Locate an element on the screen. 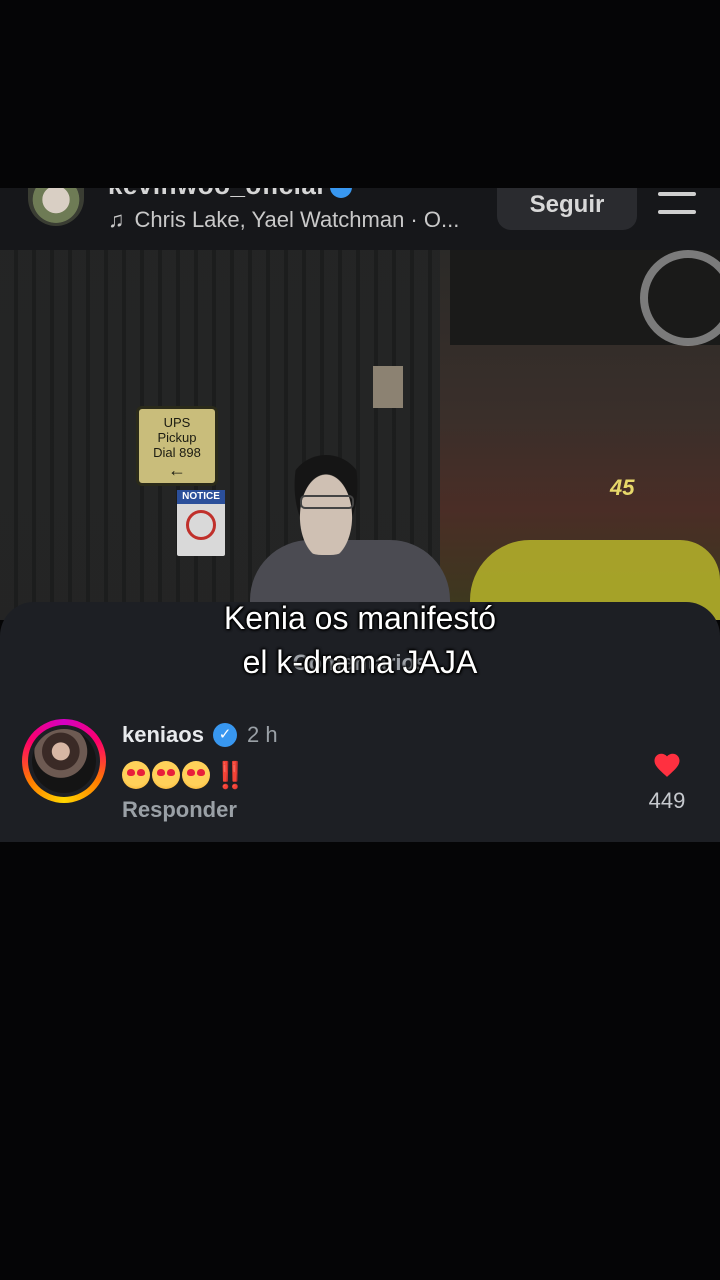 The image size is (720, 1280). poster-username: kevinwoo_oficial is located at coordinates (216, 194).